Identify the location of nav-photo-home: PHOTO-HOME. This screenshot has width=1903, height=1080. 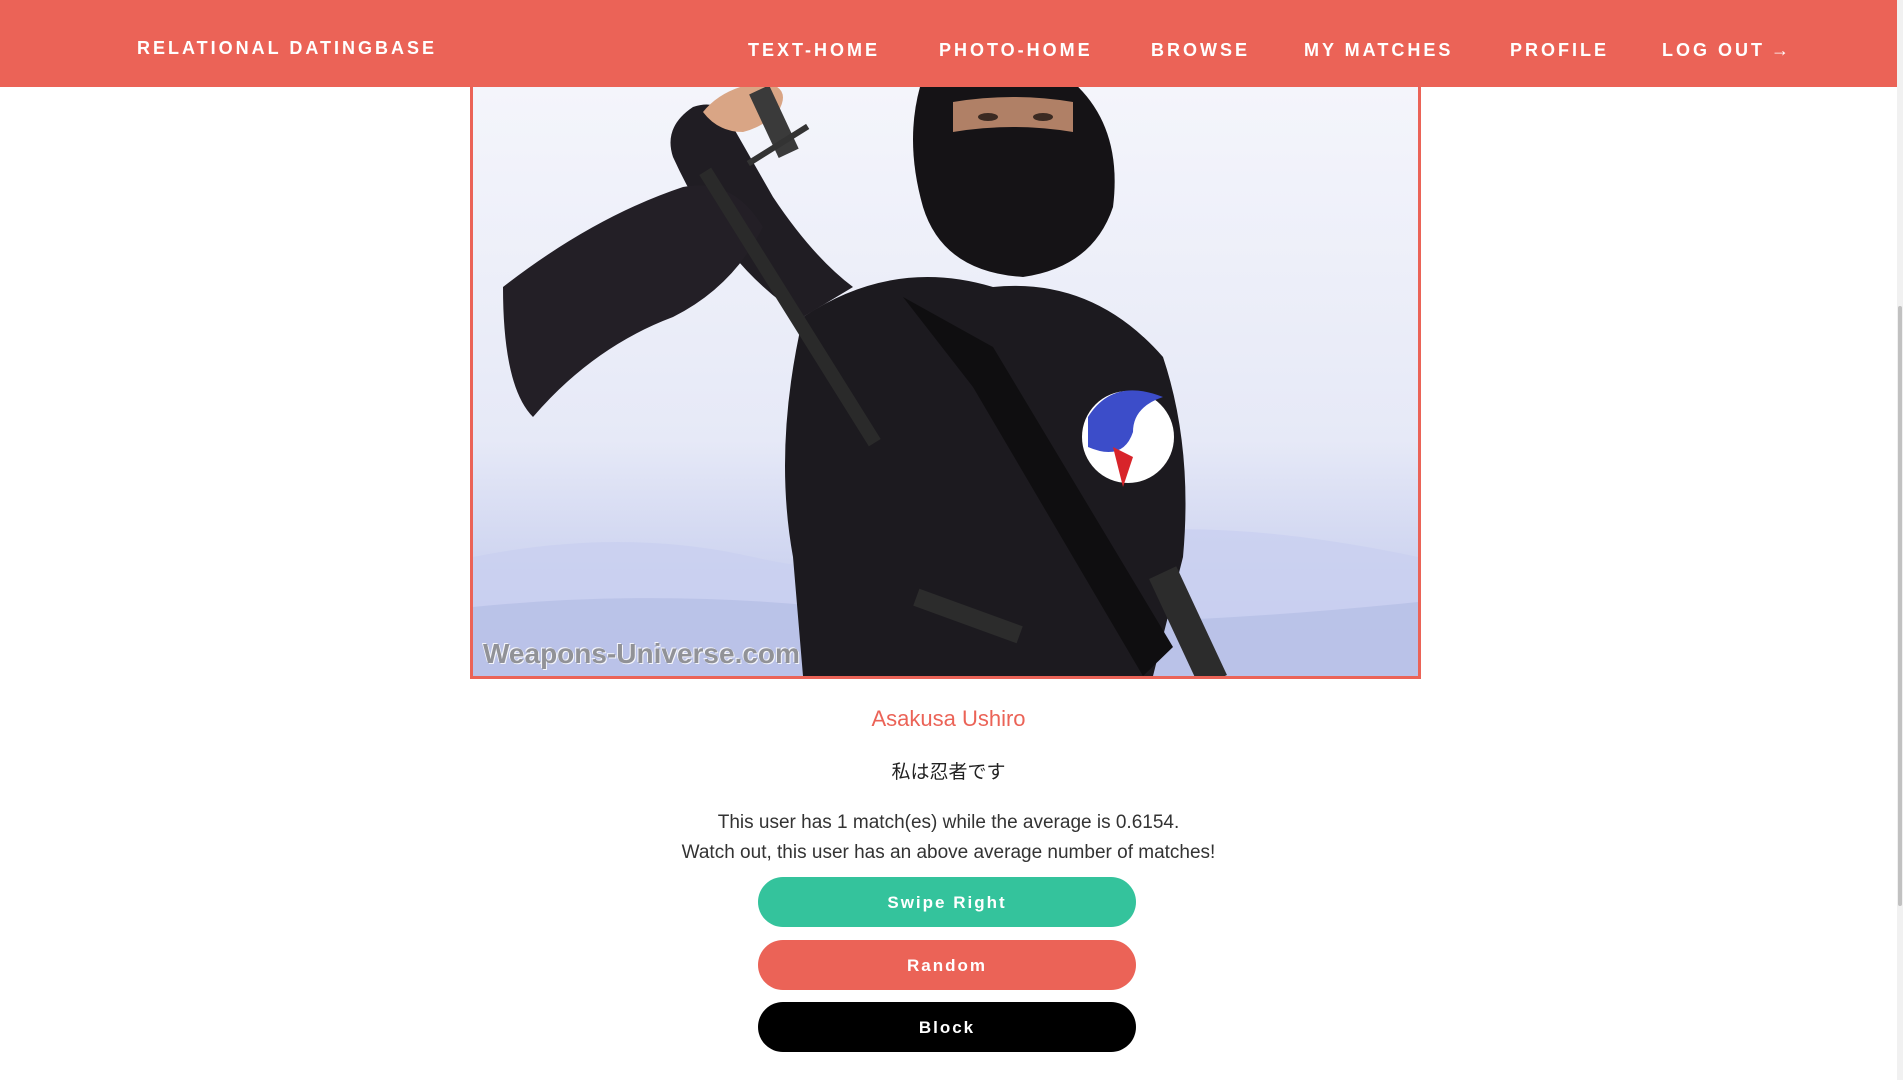
(1016, 50).